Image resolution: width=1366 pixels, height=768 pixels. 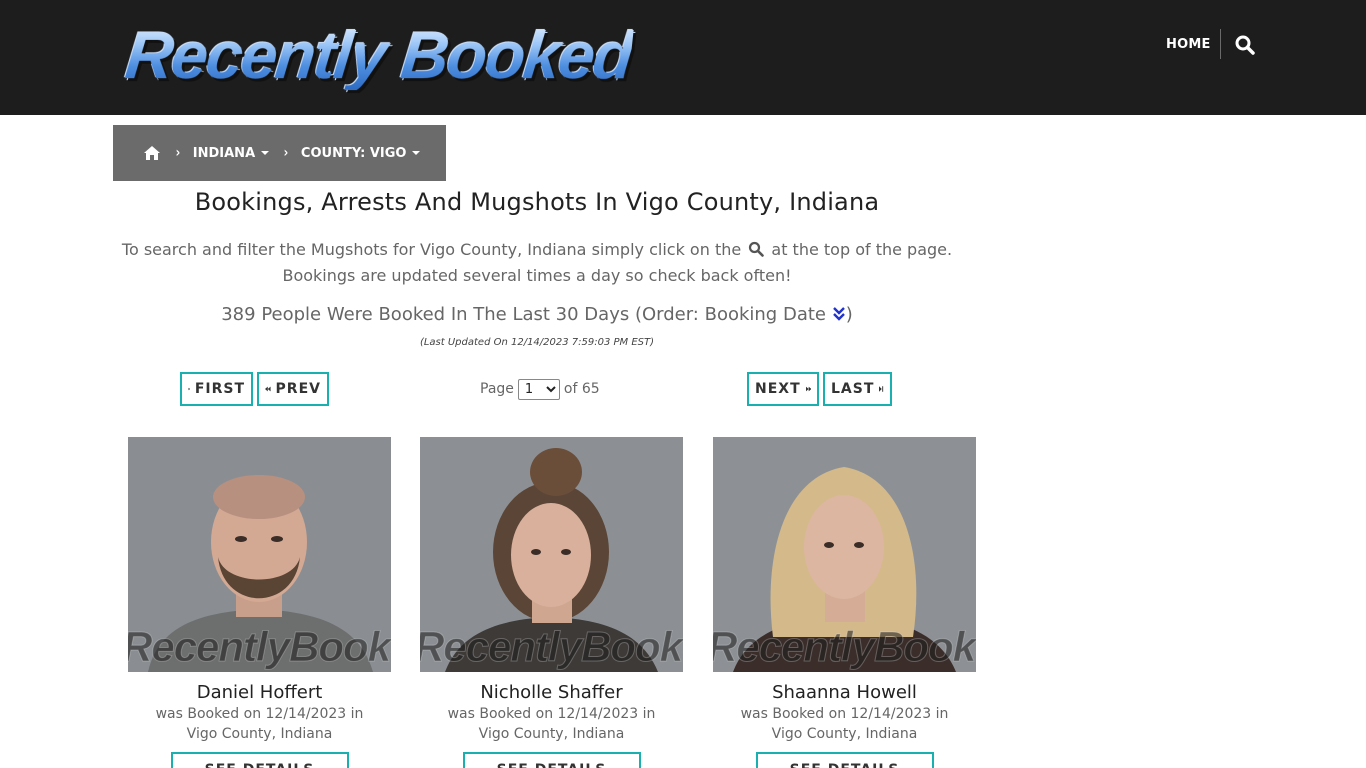 I want to click on next-page-icon, so click(x=808, y=389).